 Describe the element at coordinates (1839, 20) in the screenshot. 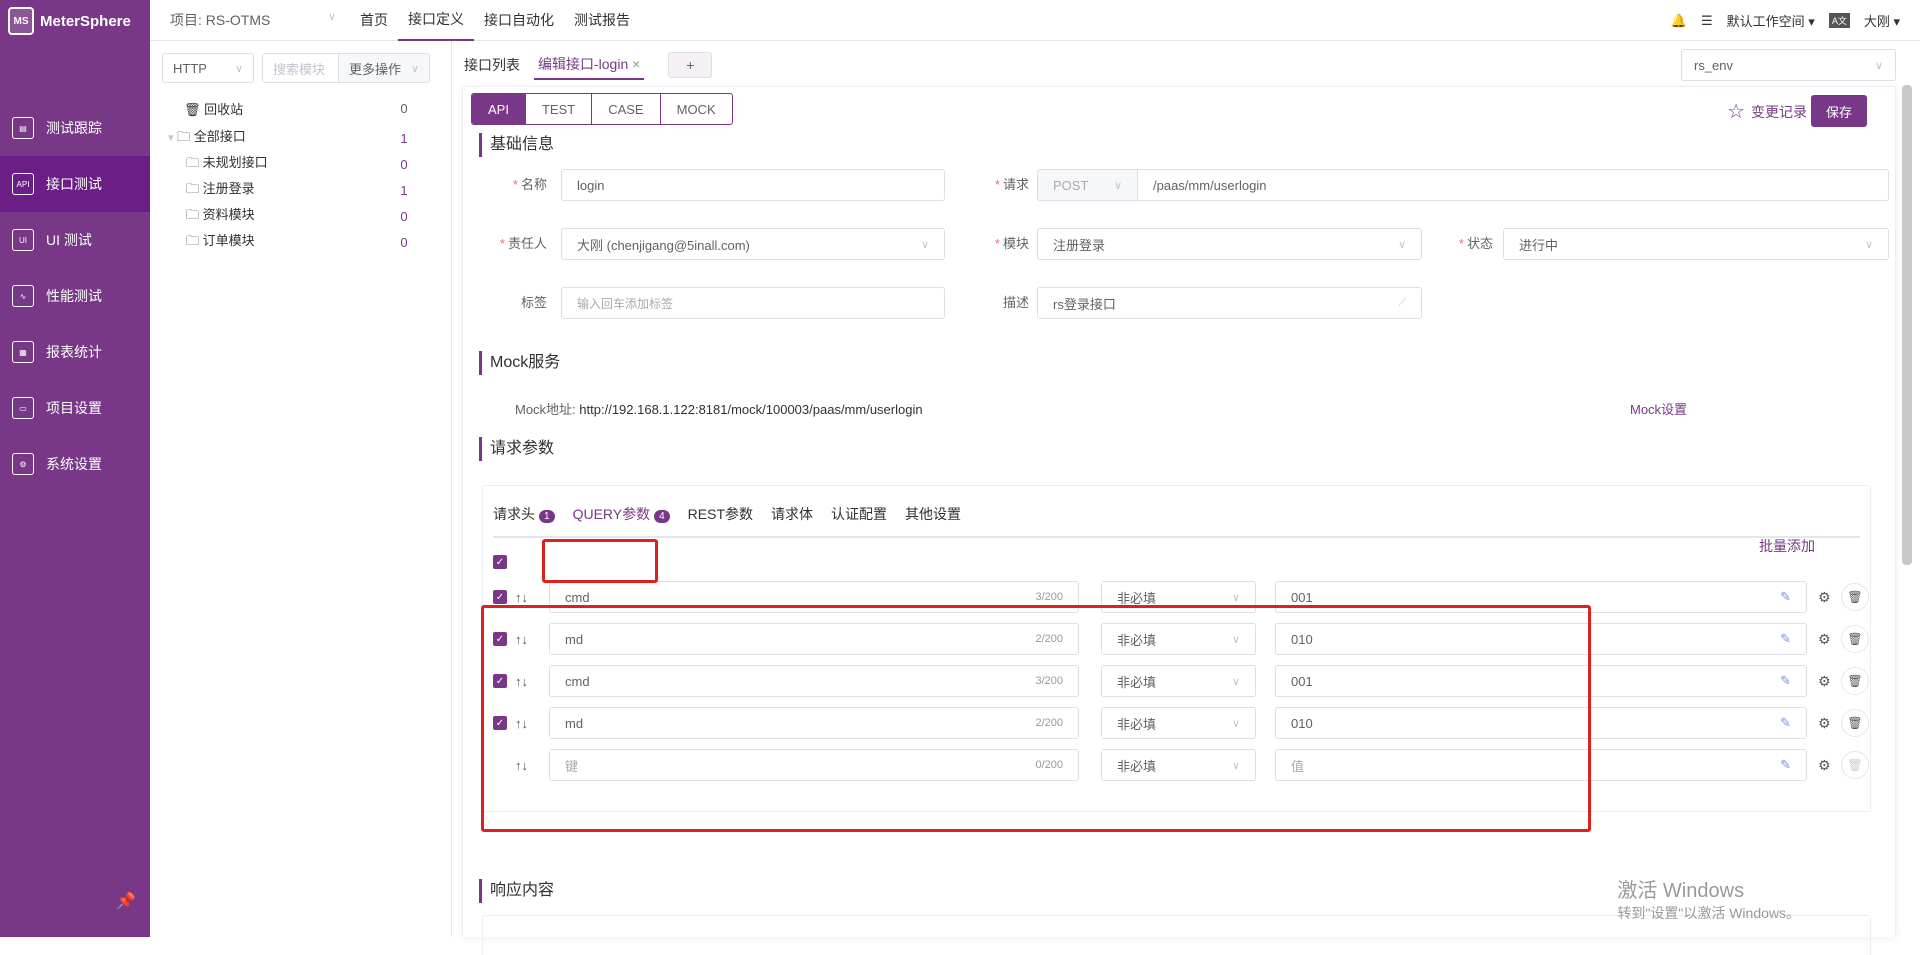

I see `language-icon: A文` at that location.